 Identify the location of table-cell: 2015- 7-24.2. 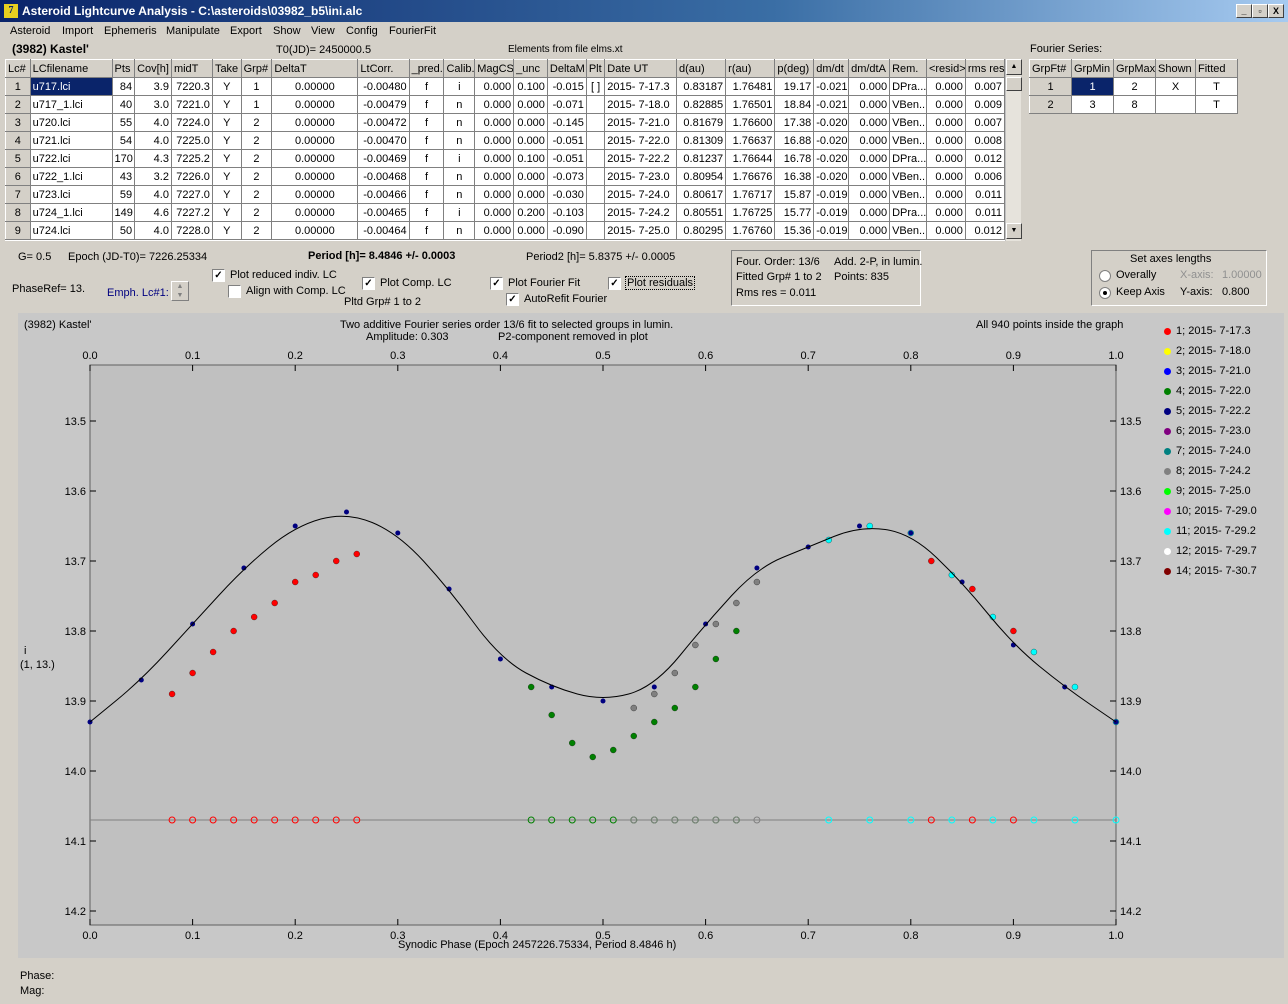
(640, 212).